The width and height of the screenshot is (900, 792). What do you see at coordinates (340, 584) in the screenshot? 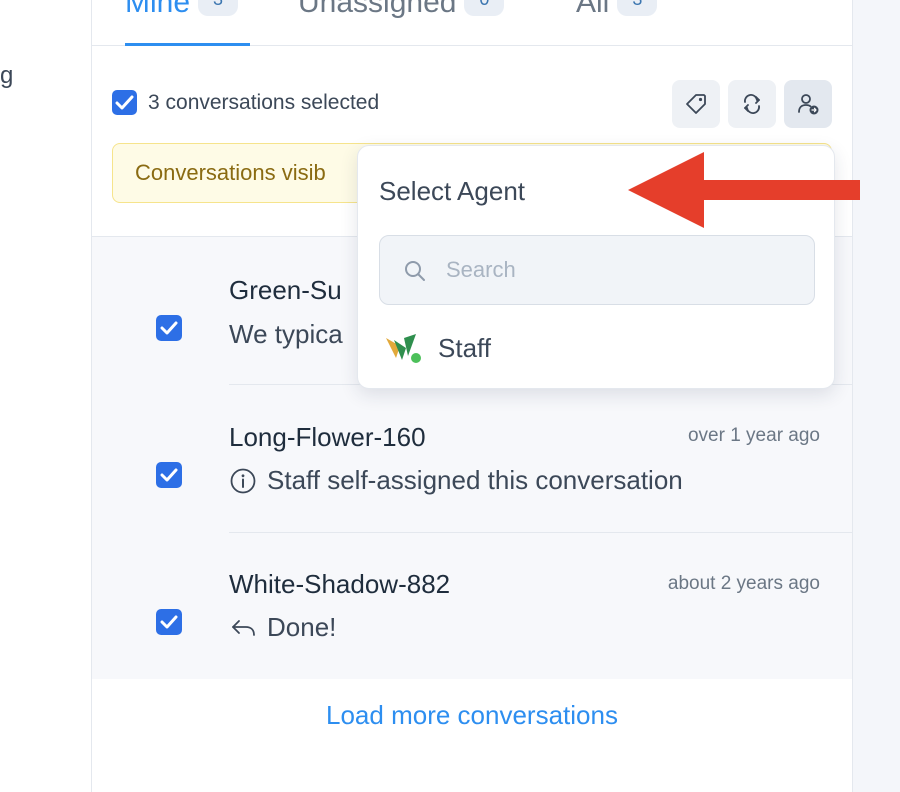
I see `conversation-name: White-Shadow-882` at bounding box center [340, 584].